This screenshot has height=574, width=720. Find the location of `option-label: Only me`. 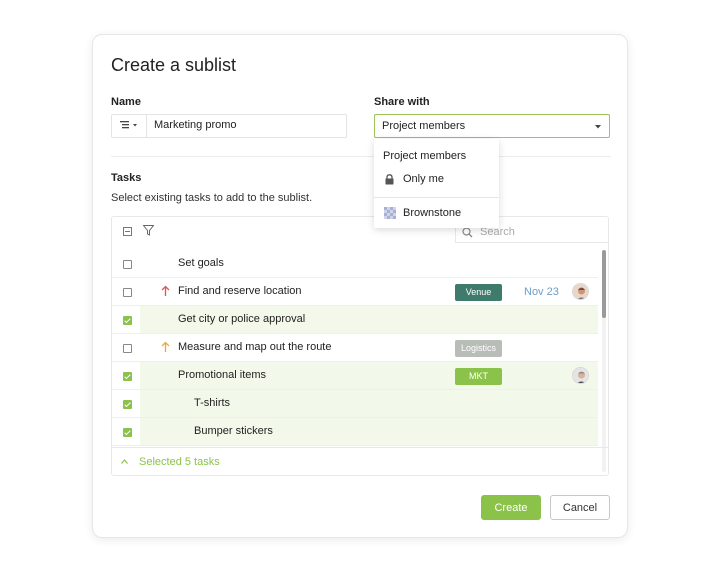

option-label: Only me is located at coordinates (423, 179).